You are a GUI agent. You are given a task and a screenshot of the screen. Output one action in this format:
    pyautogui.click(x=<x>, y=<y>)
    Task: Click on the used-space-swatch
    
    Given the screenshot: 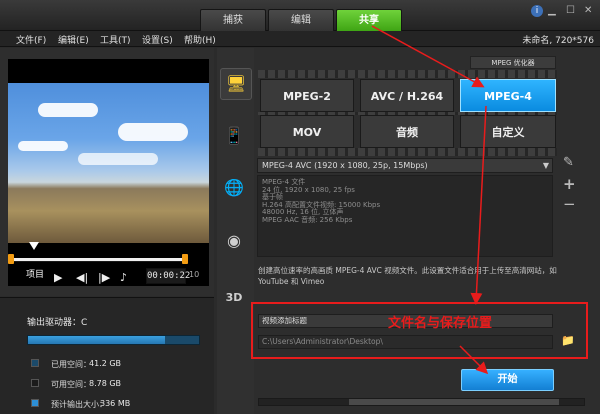 What is the action you would take?
    pyautogui.click(x=35, y=363)
    